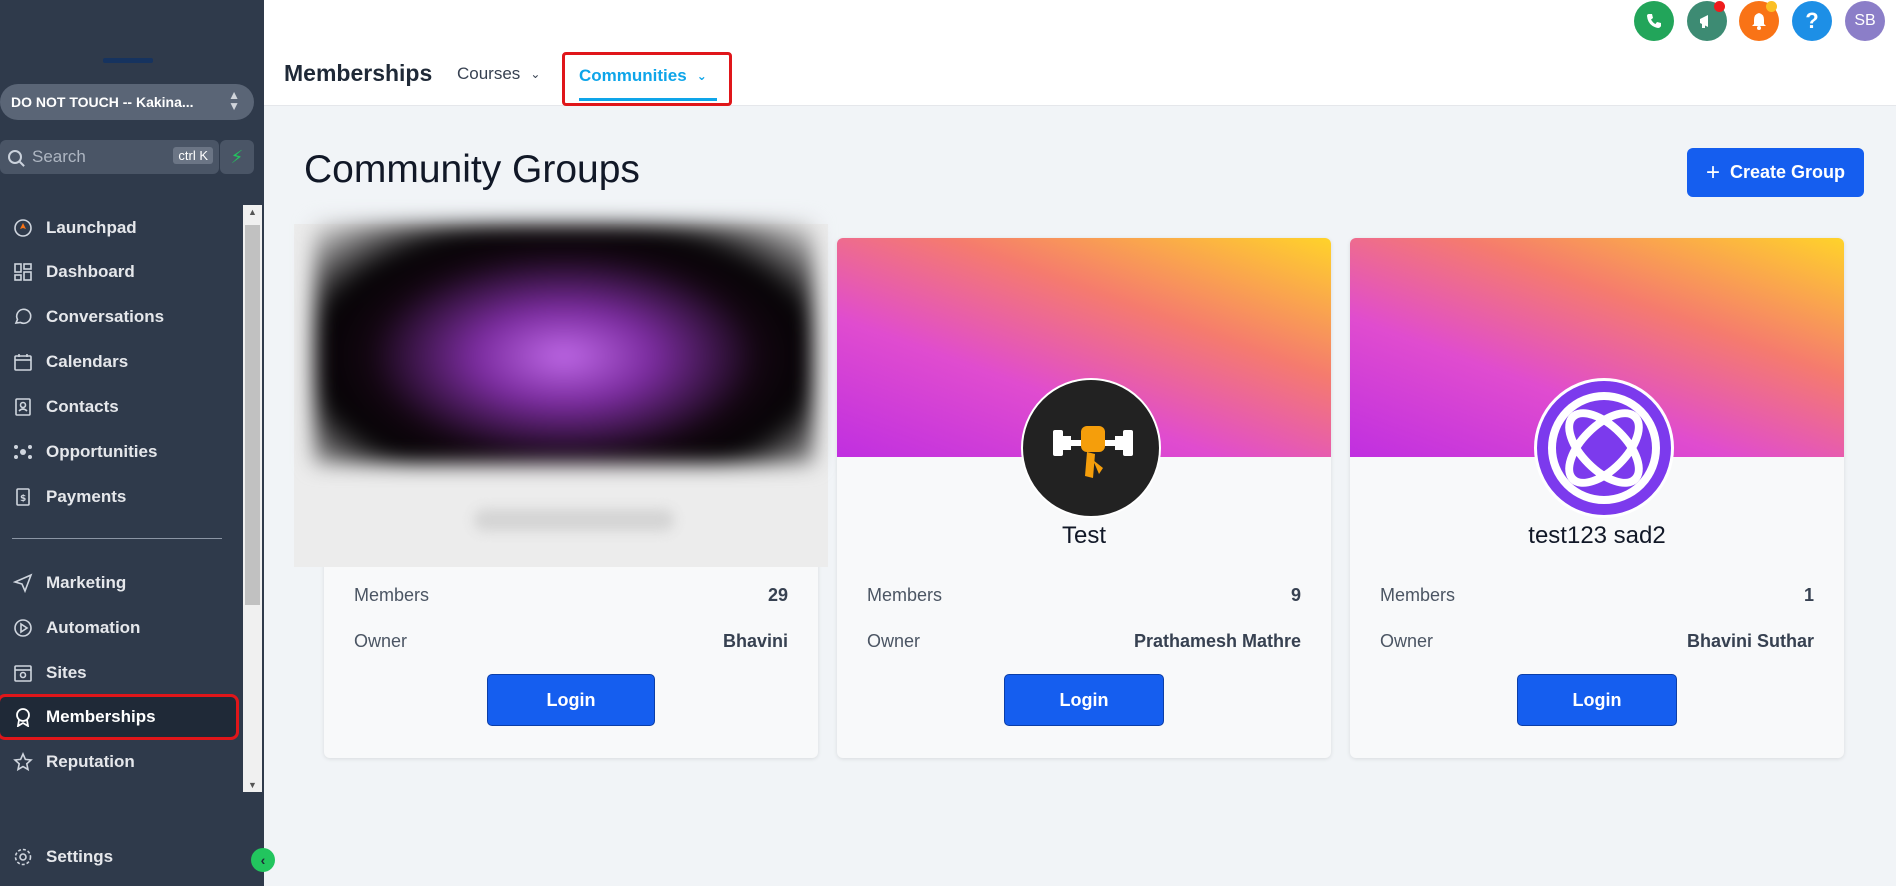 The height and width of the screenshot is (886, 1896). Describe the element at coordinates (119, 317) in the screenshot. I see `sidebar-item-conversations: Conversations` at that location.